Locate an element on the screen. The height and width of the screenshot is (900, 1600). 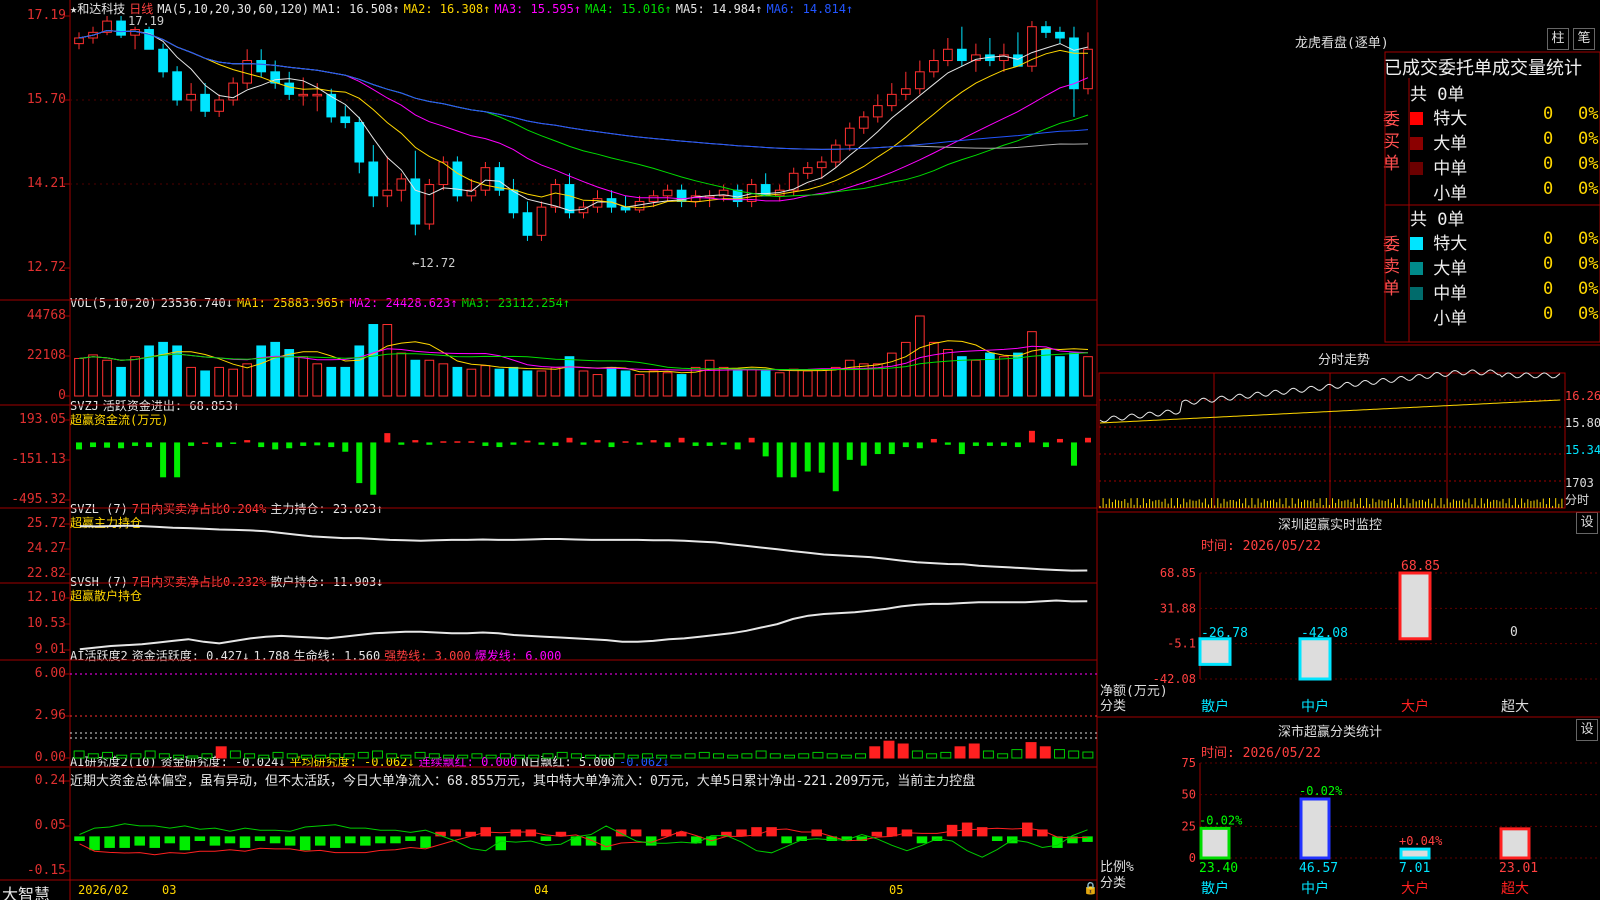
class-y-label-2: 25 is located at coordinates (1189, 826).